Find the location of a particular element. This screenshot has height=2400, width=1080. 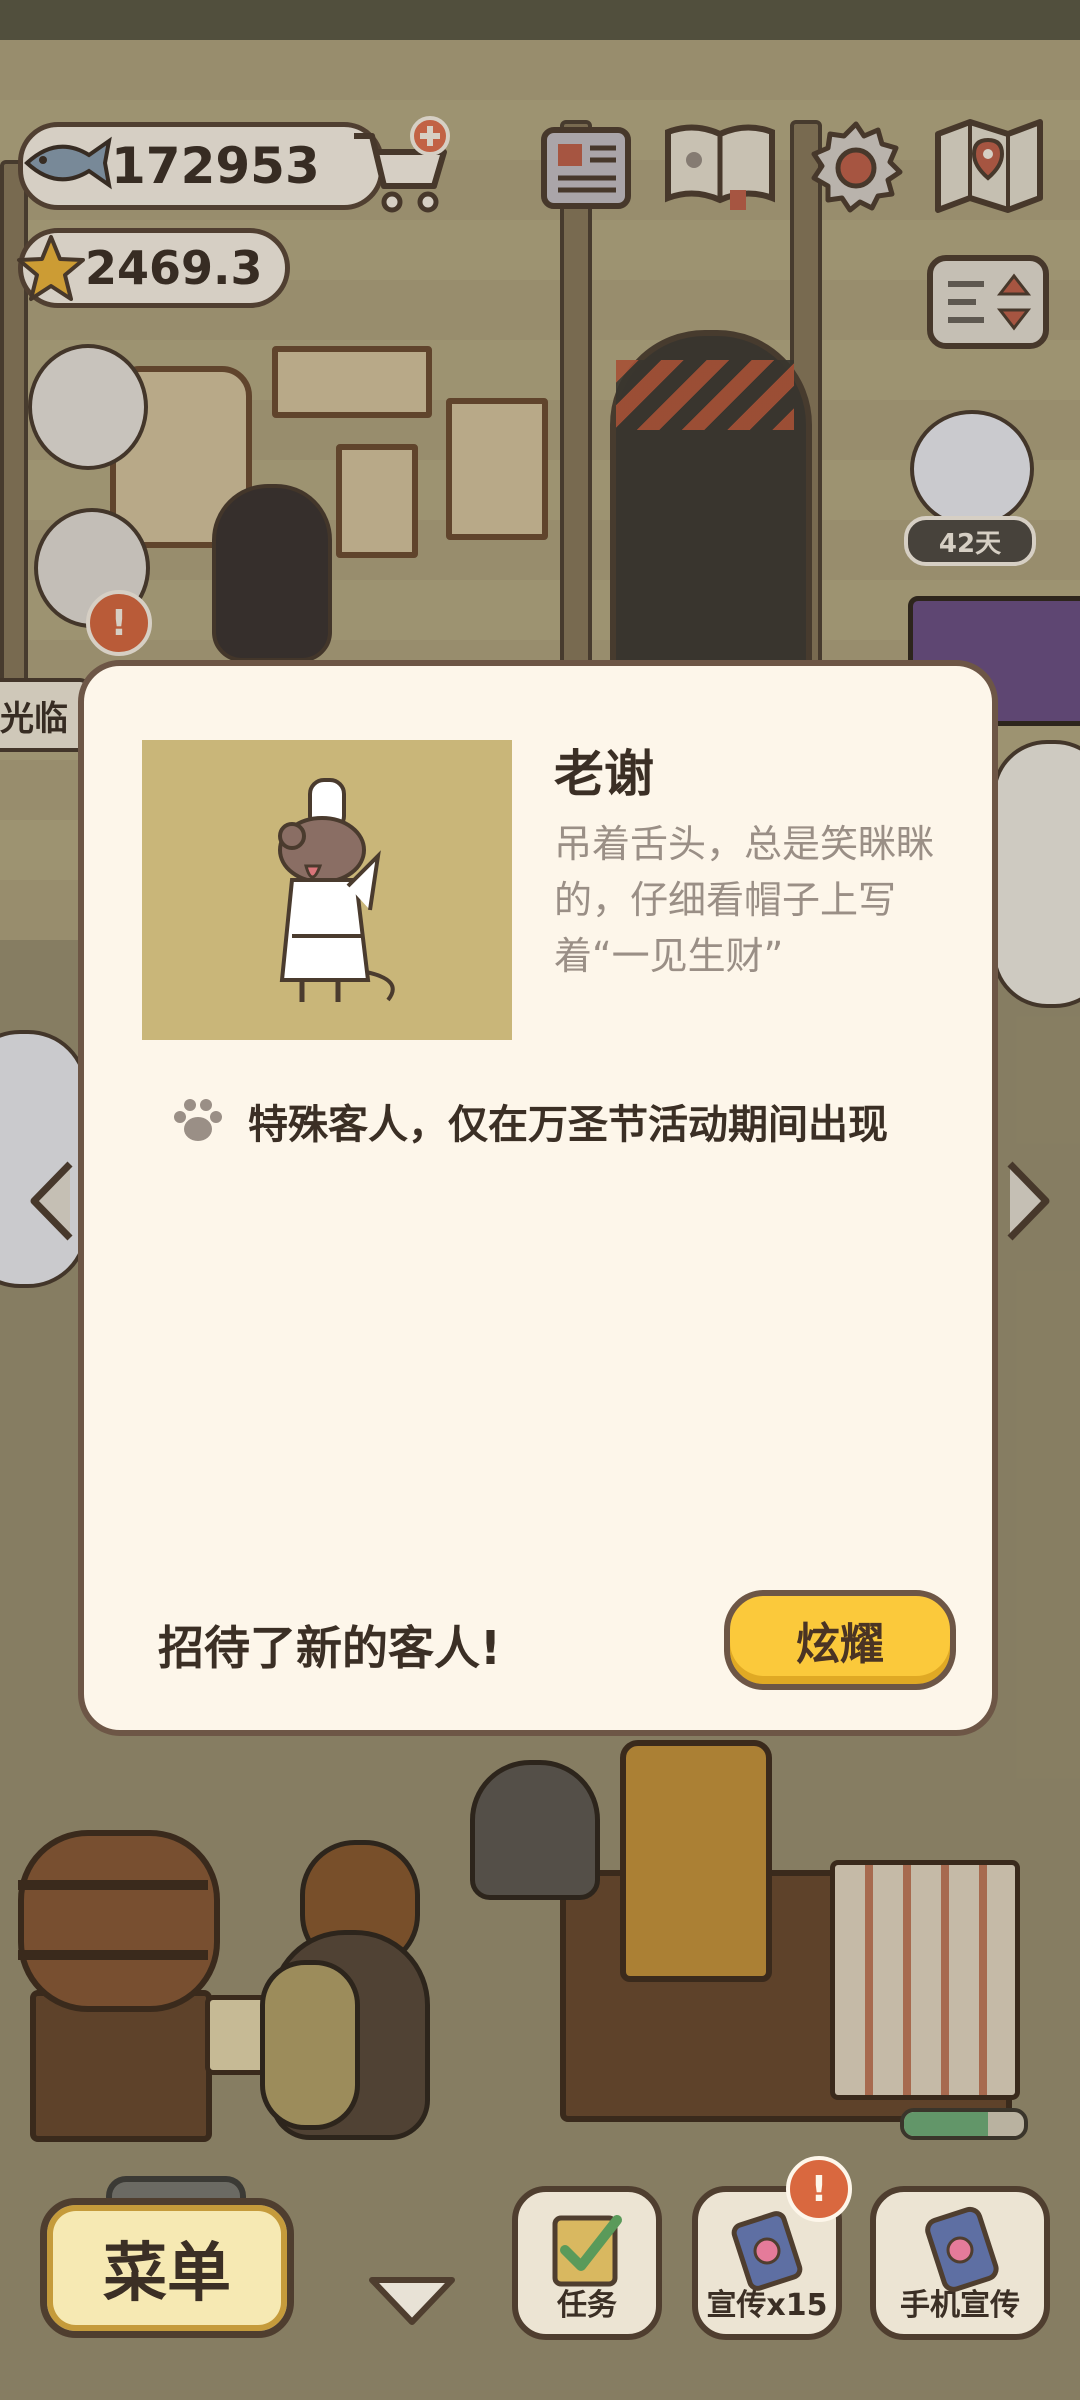

special-guest-note: 特殊客人，仅在万圣节活动期间出现 is located at coordinates (528, 1121).